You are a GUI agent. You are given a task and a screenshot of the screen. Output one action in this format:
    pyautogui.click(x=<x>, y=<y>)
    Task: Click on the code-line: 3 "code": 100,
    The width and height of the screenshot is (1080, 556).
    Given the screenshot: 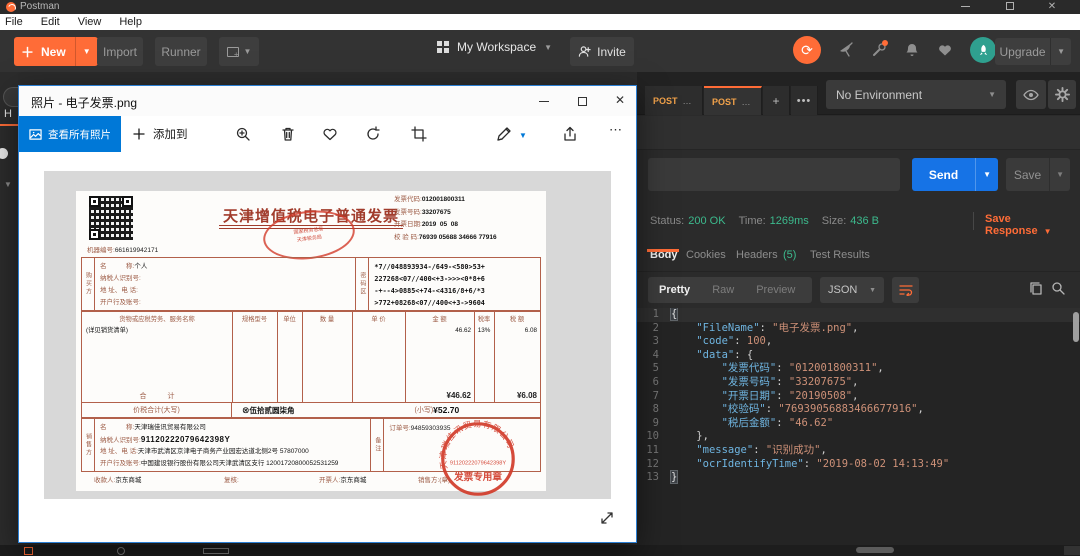 What is the action you would take?
    pyautogui.click(x=712, y=341)
    